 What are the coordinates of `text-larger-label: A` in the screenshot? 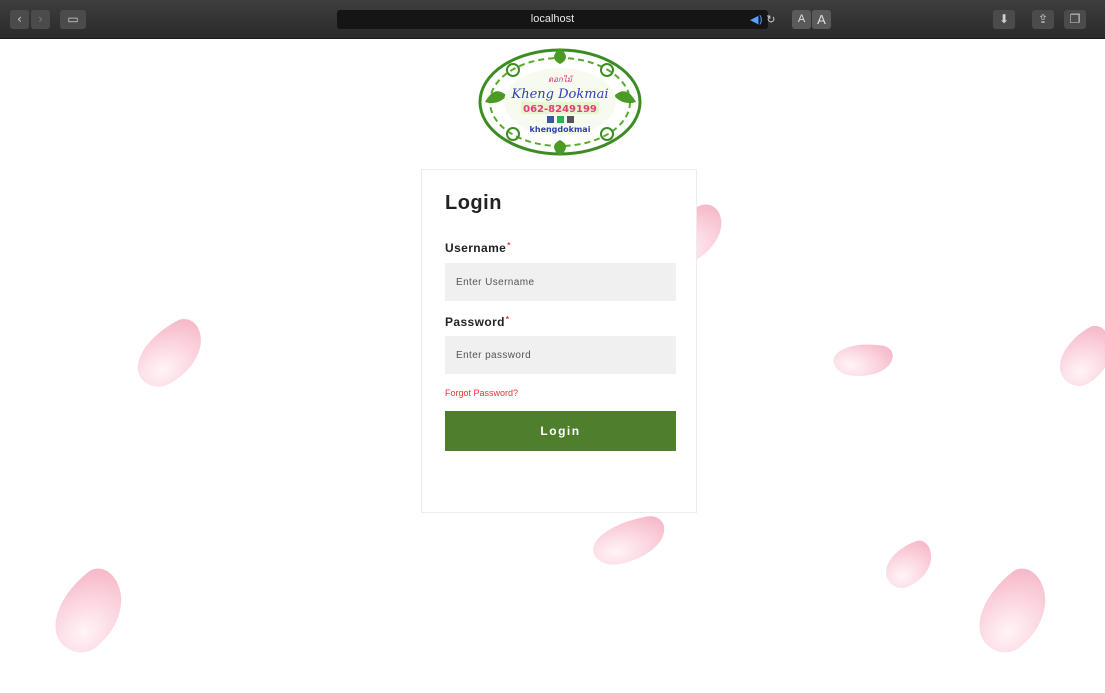 It's located at (821, 19).